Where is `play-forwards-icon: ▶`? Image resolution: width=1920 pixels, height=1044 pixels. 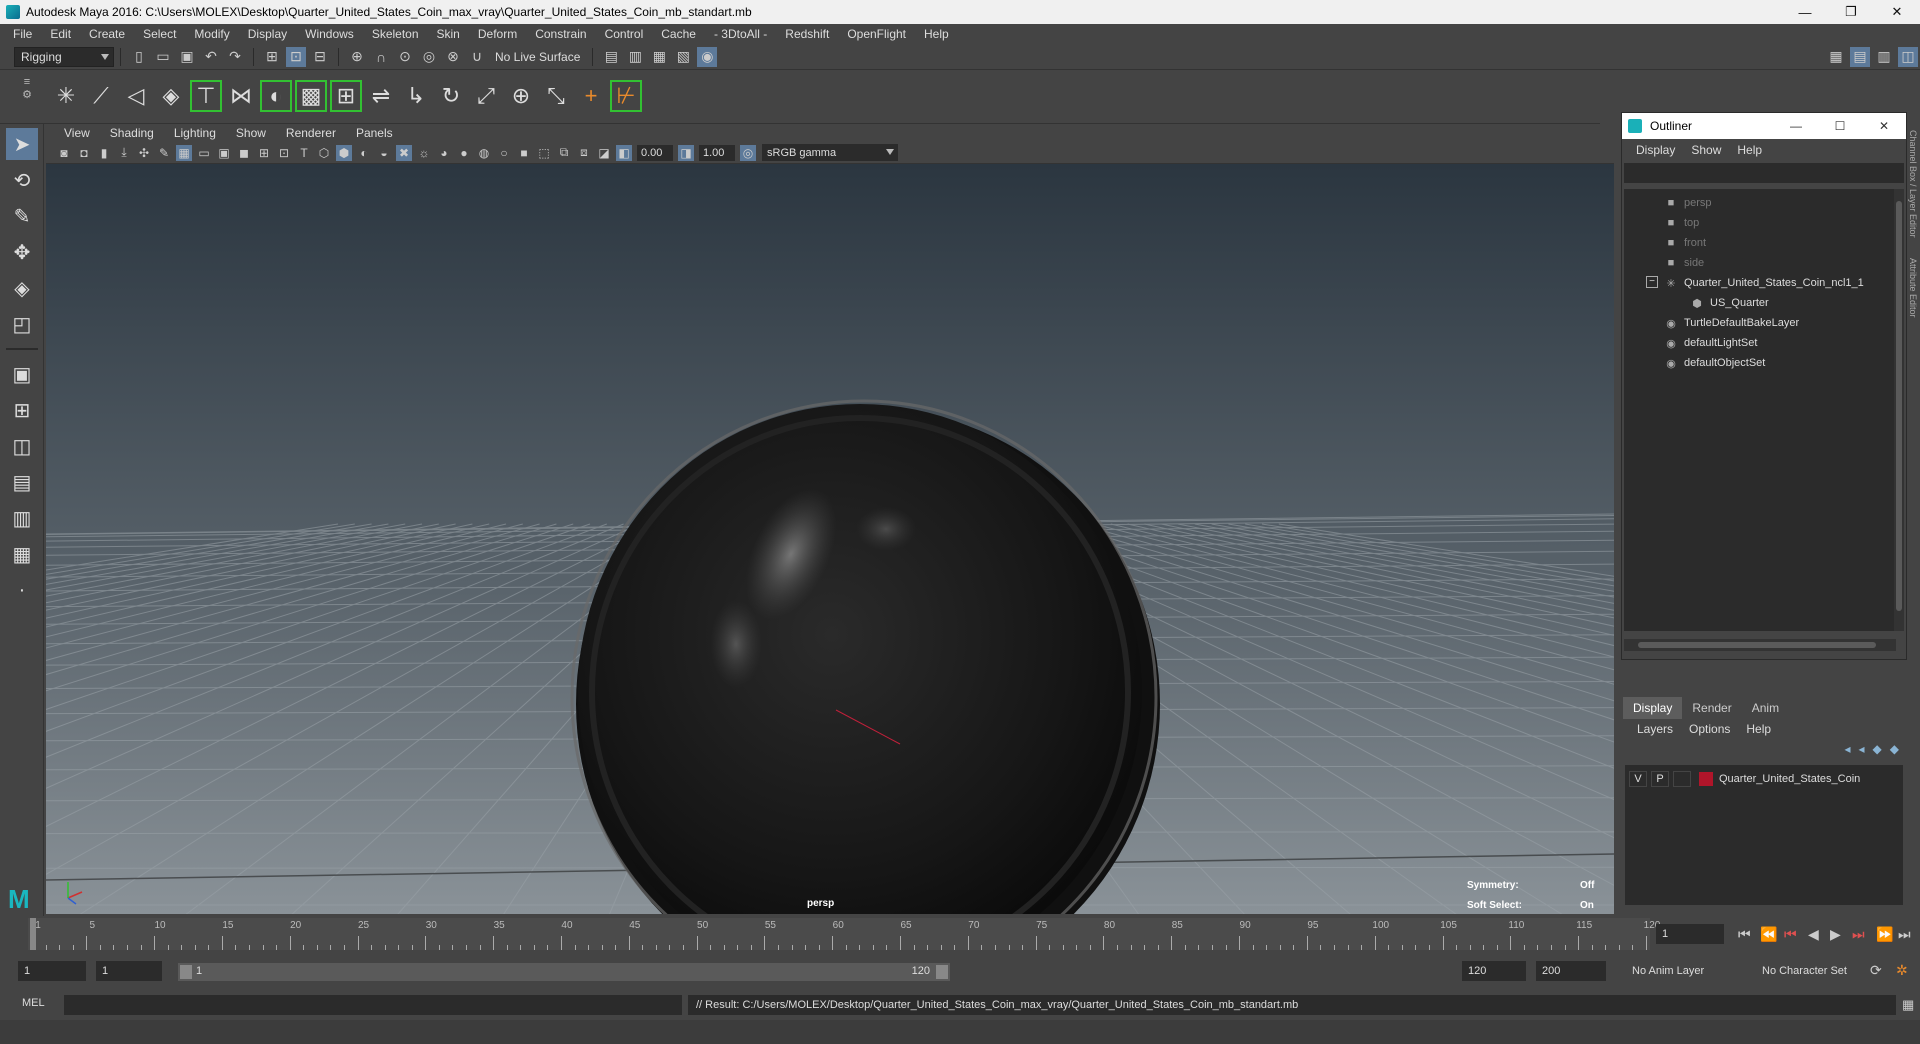
play-forwards-icon: ▶ is located at coordinates (1835, 934).